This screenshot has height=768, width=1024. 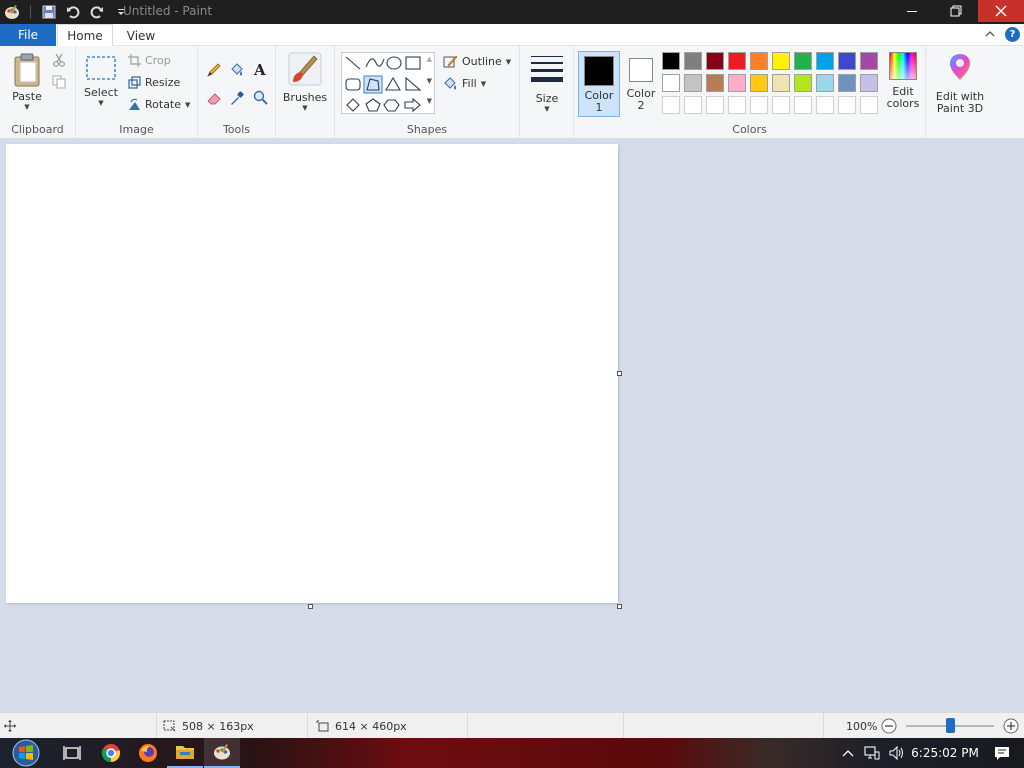 What do you see at coordinates (154, 82) in the screenshot?
I see `resize-button: Resize` at bounding box center [154, 82].